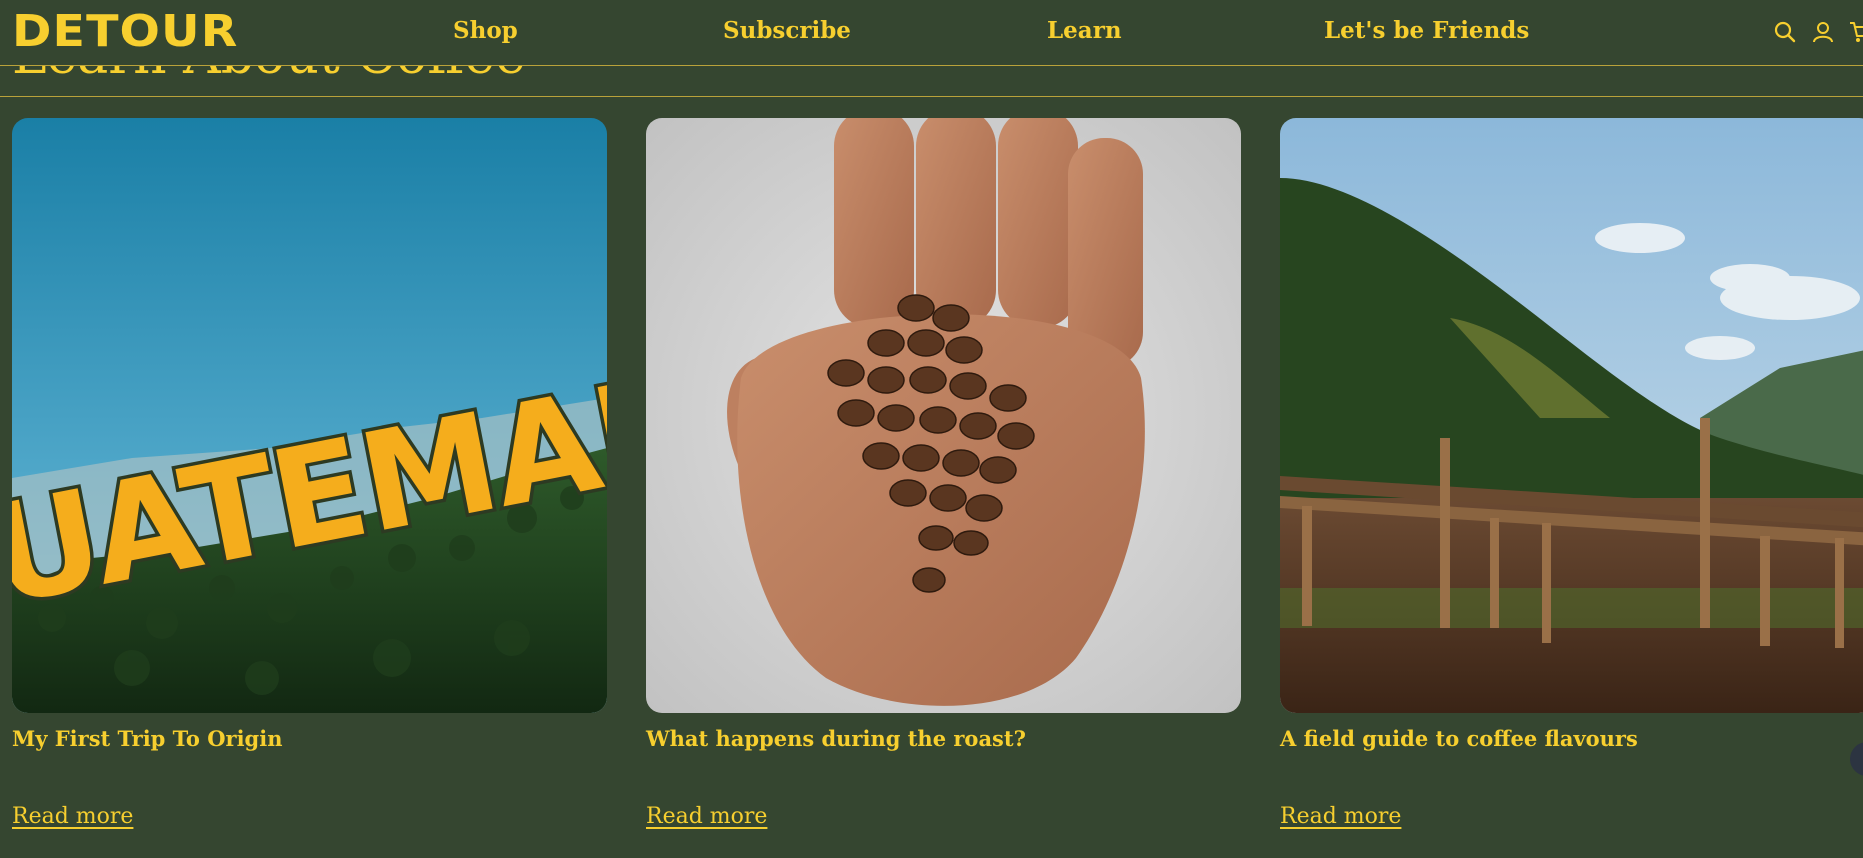 The height and width of the screenshot is (858, 1863). I want to click on logo: DETOUR, so click(125, 32).